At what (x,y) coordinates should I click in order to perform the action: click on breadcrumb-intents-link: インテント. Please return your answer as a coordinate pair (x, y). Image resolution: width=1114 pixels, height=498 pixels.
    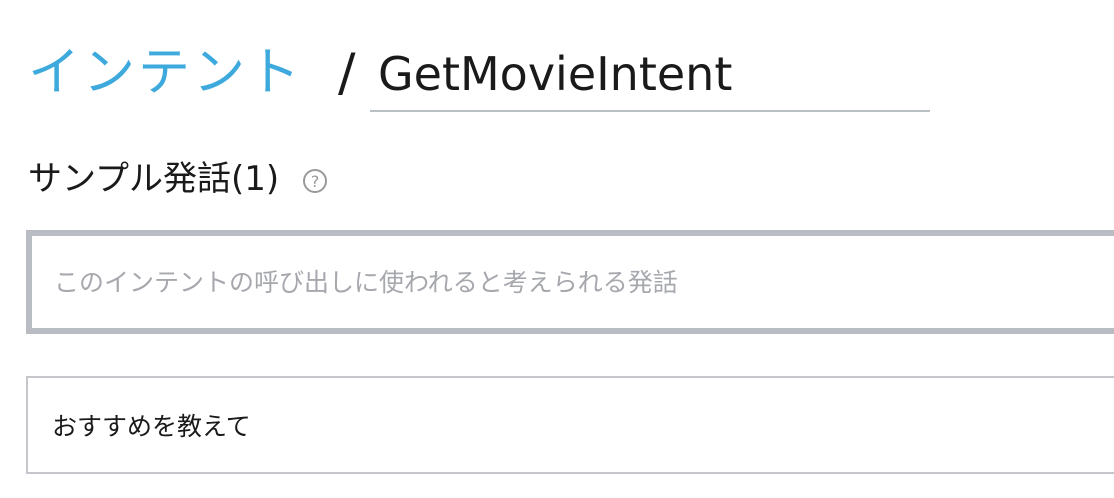
    Looking at the image, I should click on (165, 73).